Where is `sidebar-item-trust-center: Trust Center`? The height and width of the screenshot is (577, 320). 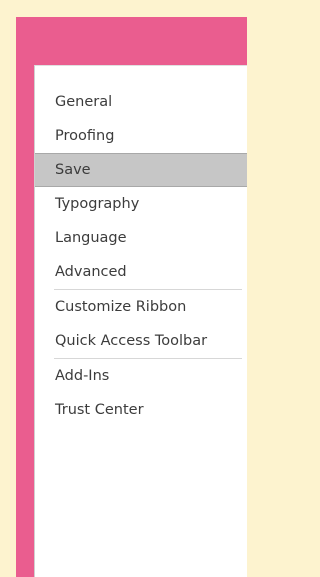 sidebar-item-trust-center: Trust Center is located at coordinates (141, 410).